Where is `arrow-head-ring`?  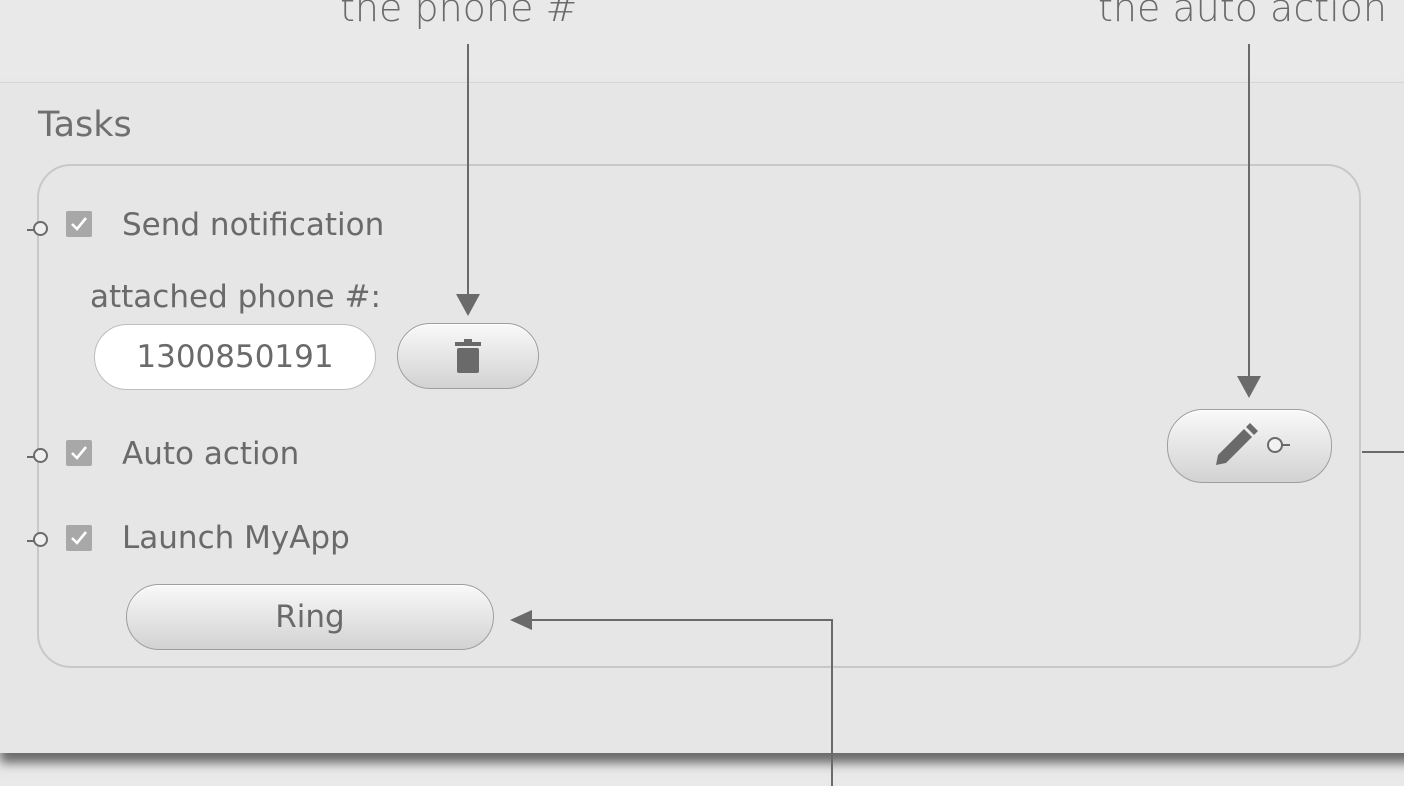
arrow-head-ring is located at coordinates (521, 620).